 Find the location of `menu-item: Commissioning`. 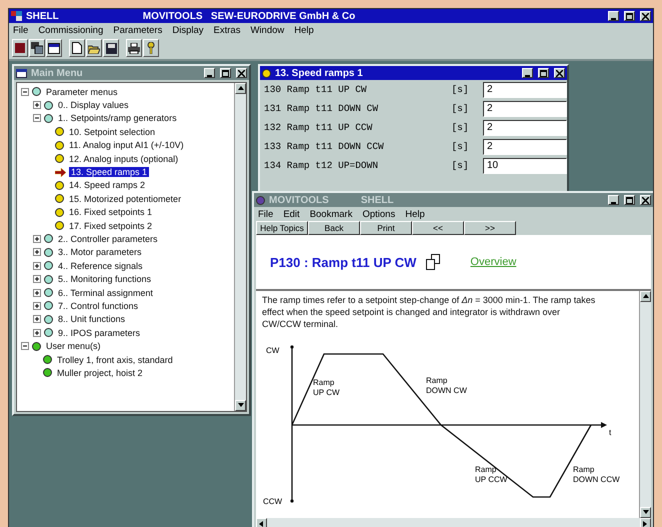

menu-item: Commissioning is located at coordinates (71, 30).